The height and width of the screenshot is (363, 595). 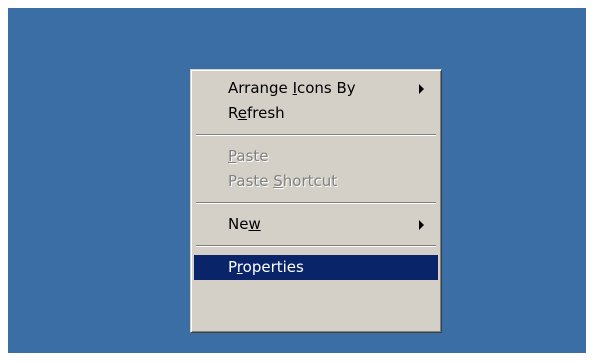 What do you see at coordinates (292, 88) in the screenshot?
I see `menu-item-label: Arrange Icons By` at bounding box center [292, 88].